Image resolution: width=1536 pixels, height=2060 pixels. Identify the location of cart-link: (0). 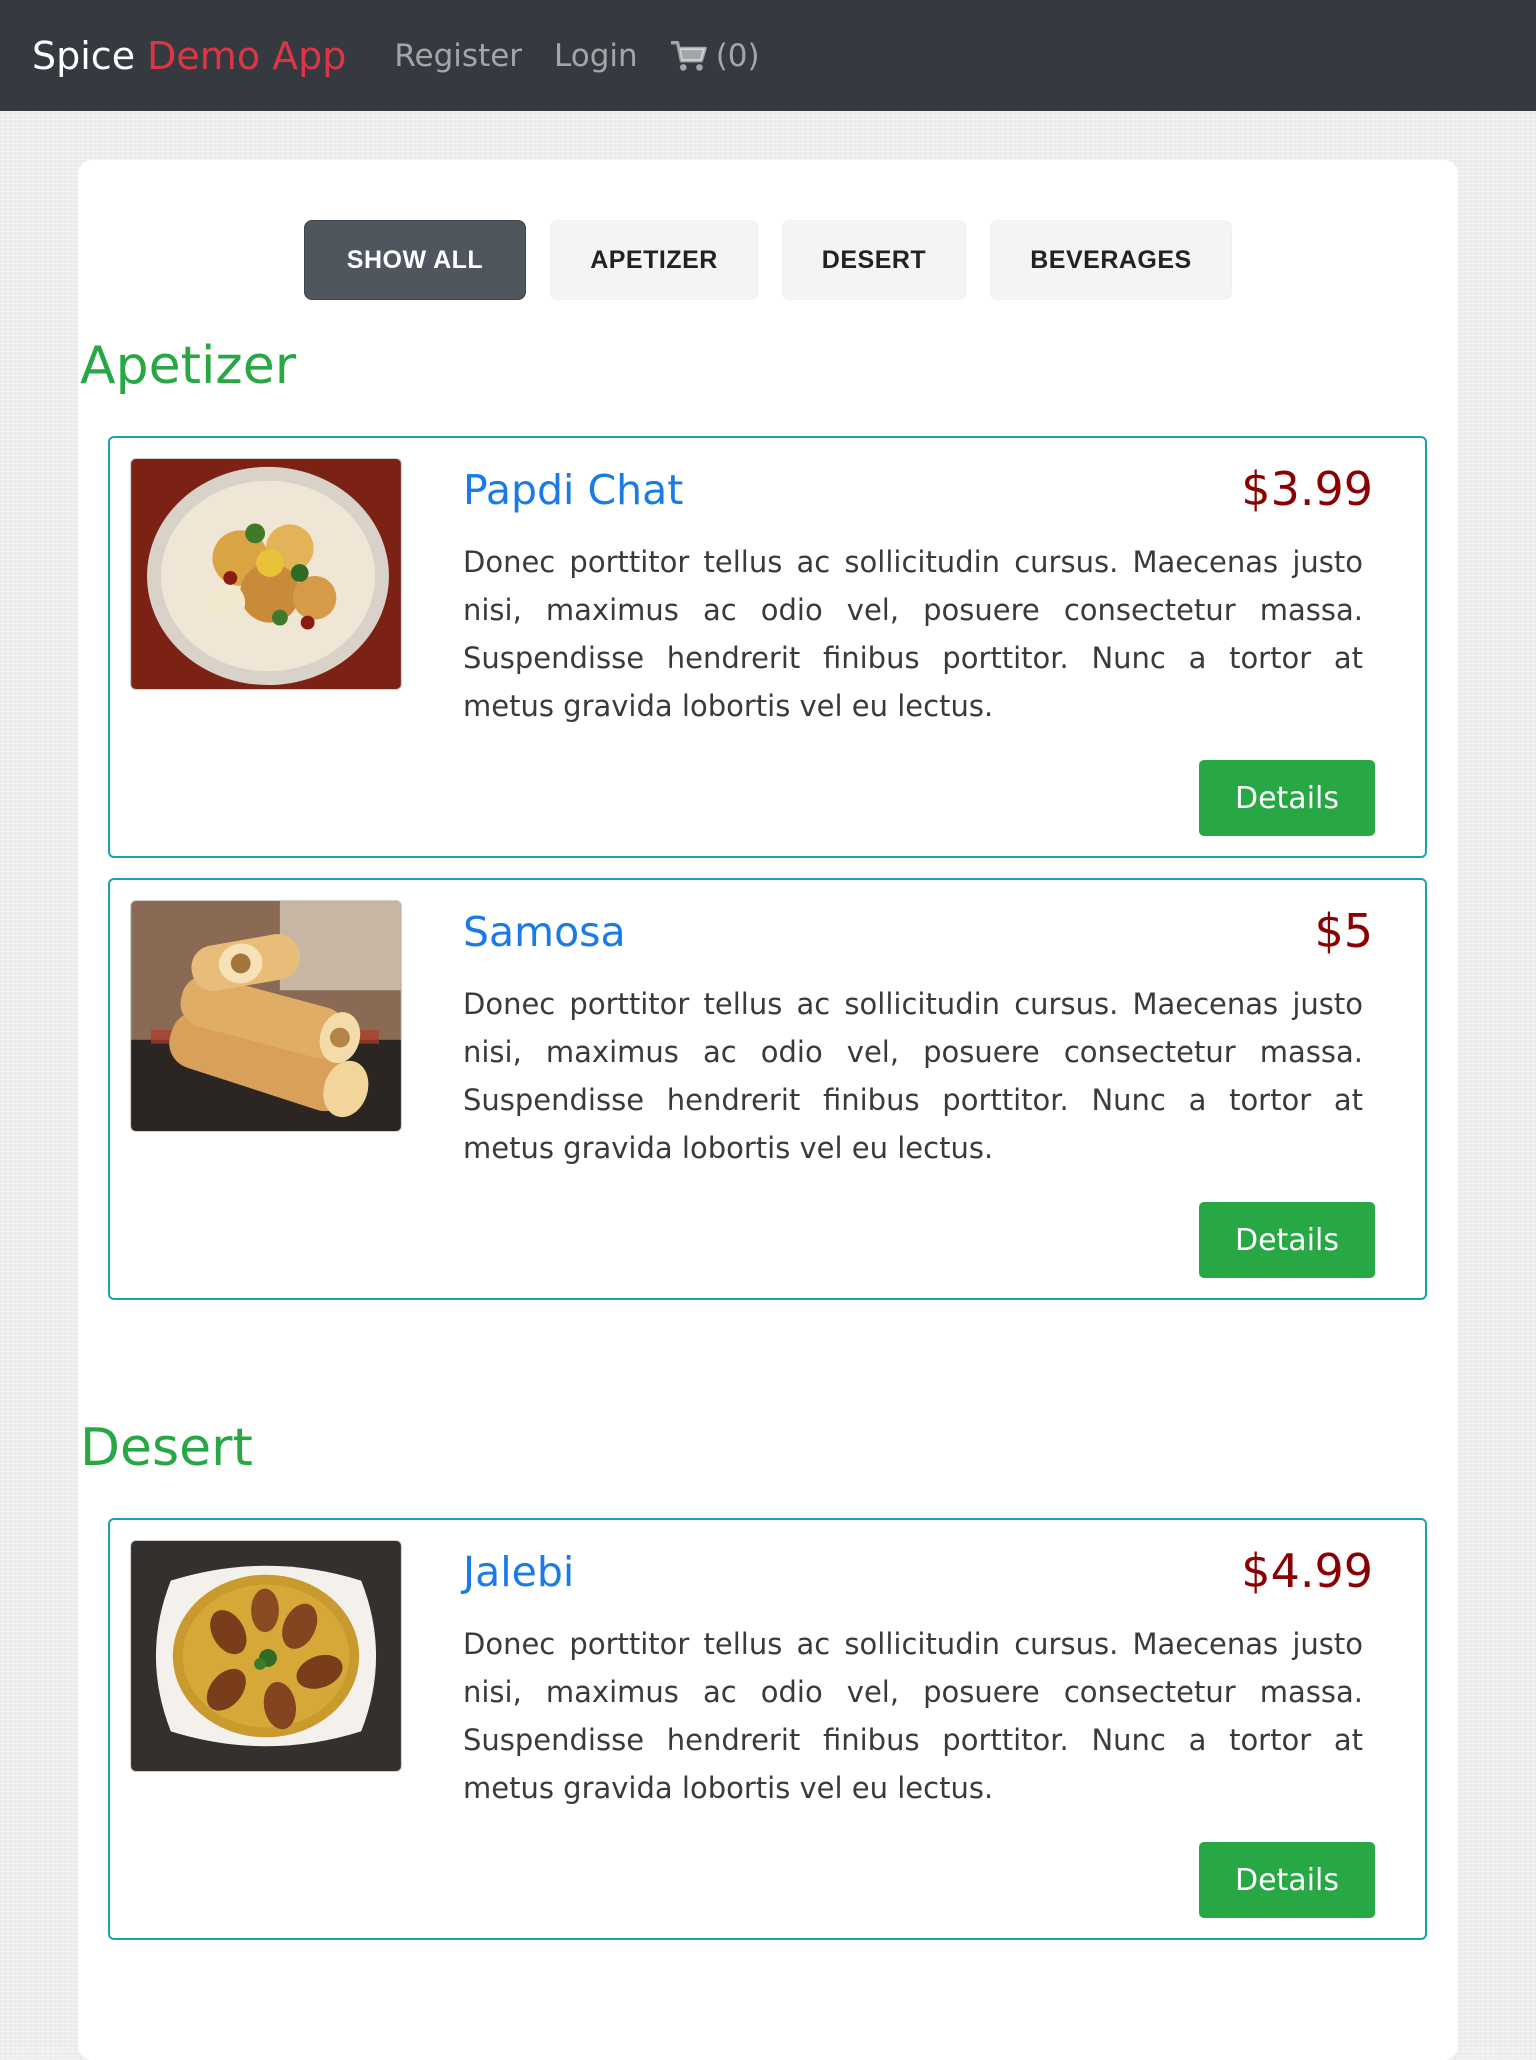
(715, 56).